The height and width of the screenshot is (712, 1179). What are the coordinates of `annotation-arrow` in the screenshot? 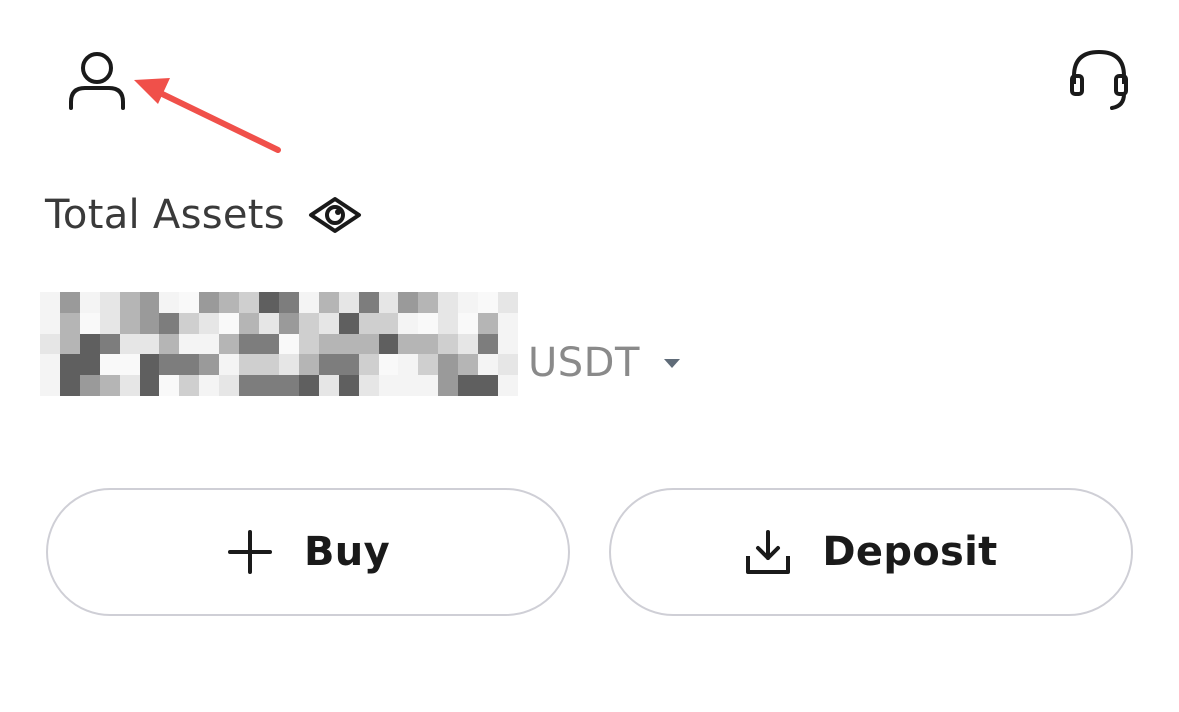 It's located at (207, 115).